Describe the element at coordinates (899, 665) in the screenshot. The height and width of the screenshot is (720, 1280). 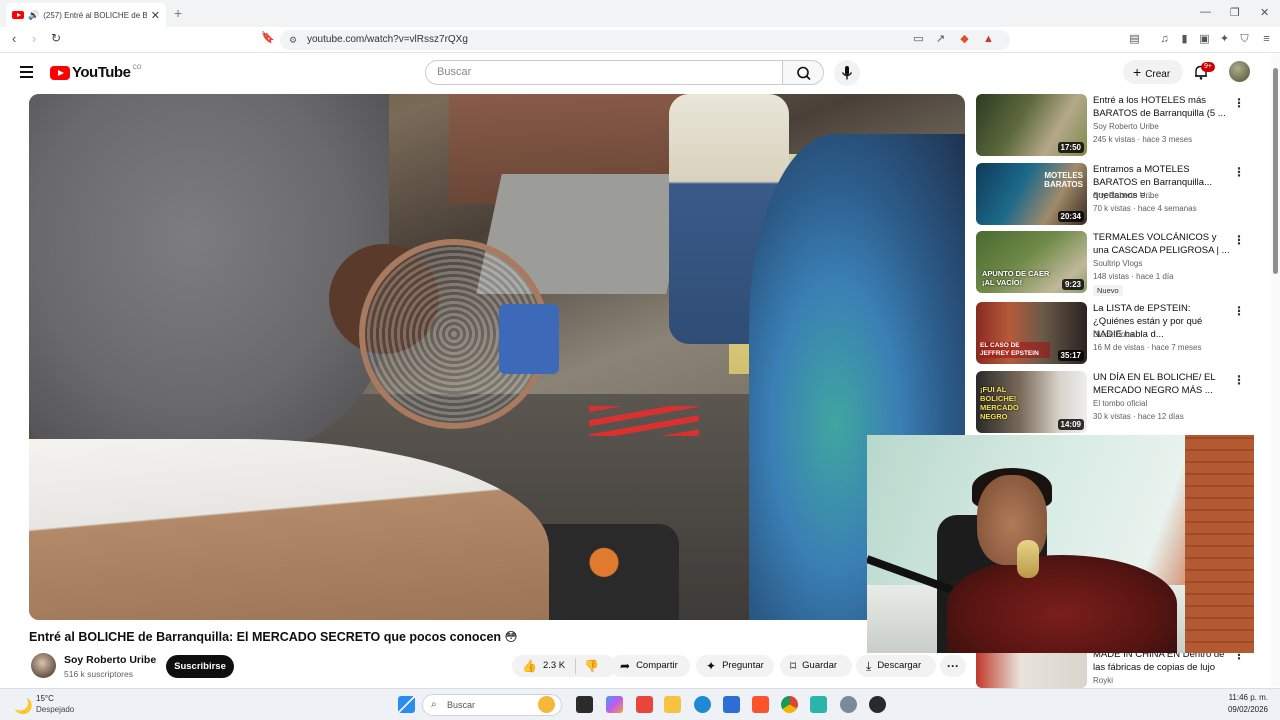
I see `download-label: Descargar` at that location.